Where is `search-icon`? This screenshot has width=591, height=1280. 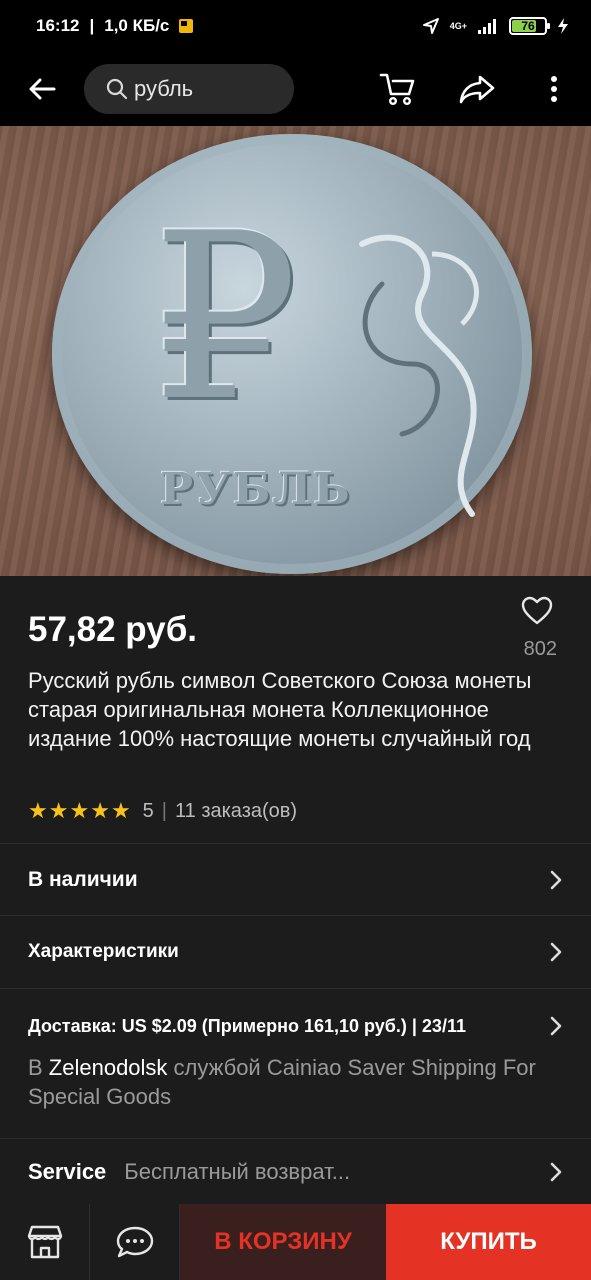 search-icon is located at coordinates (117, 89).